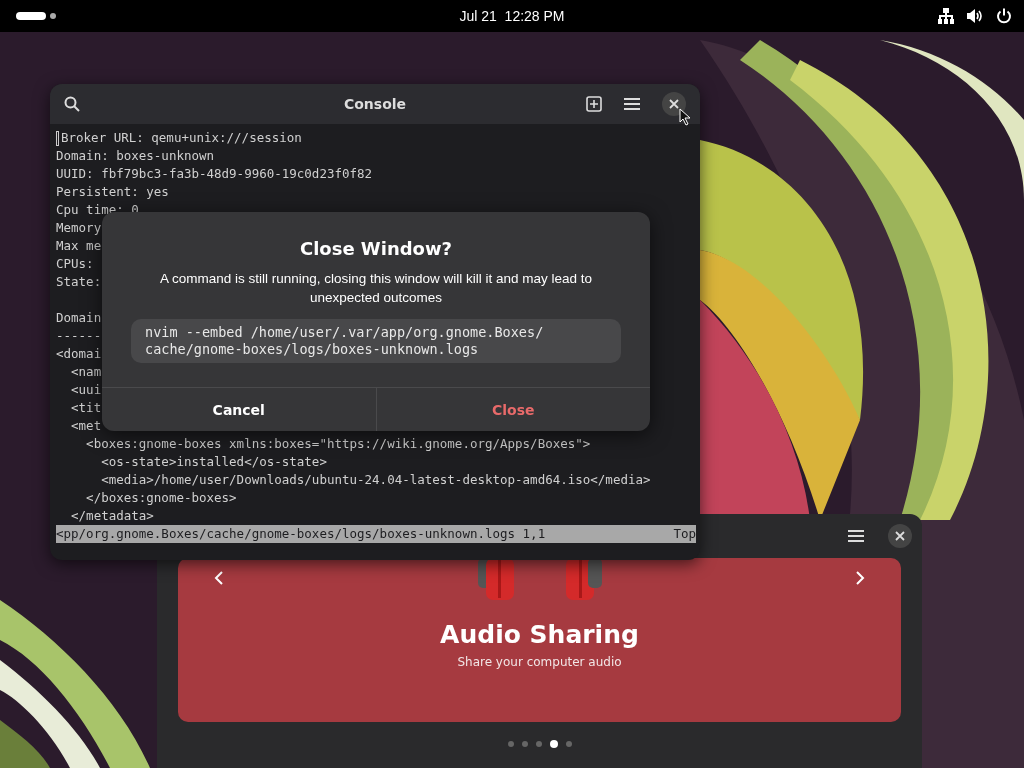 This screenshot has width=1024, height=768. Describe the element at coordinates (181, 138) in the screenshot. I see `terminal-line: Broker URL: qemu+unix:///session` at that location.